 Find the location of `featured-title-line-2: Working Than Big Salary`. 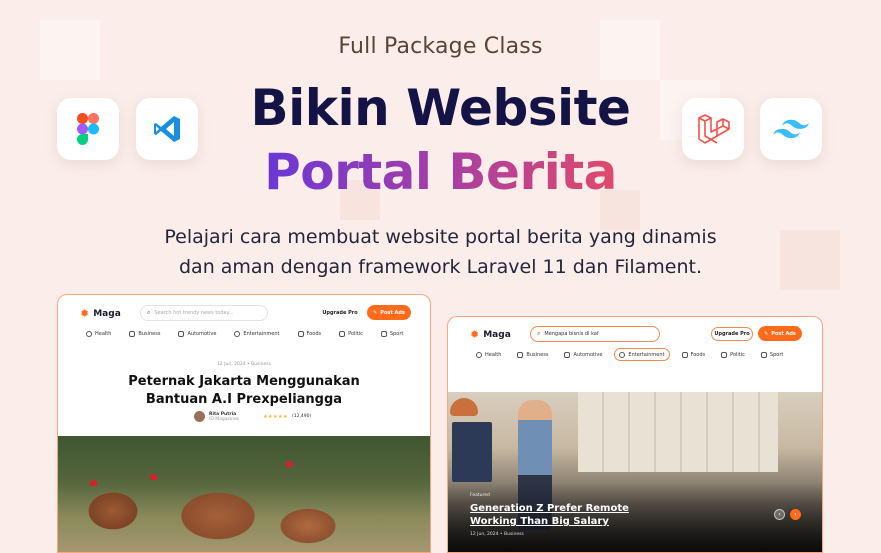

featured-title-line-2: Working Than Big Salary is located at coordinates (539, 521).